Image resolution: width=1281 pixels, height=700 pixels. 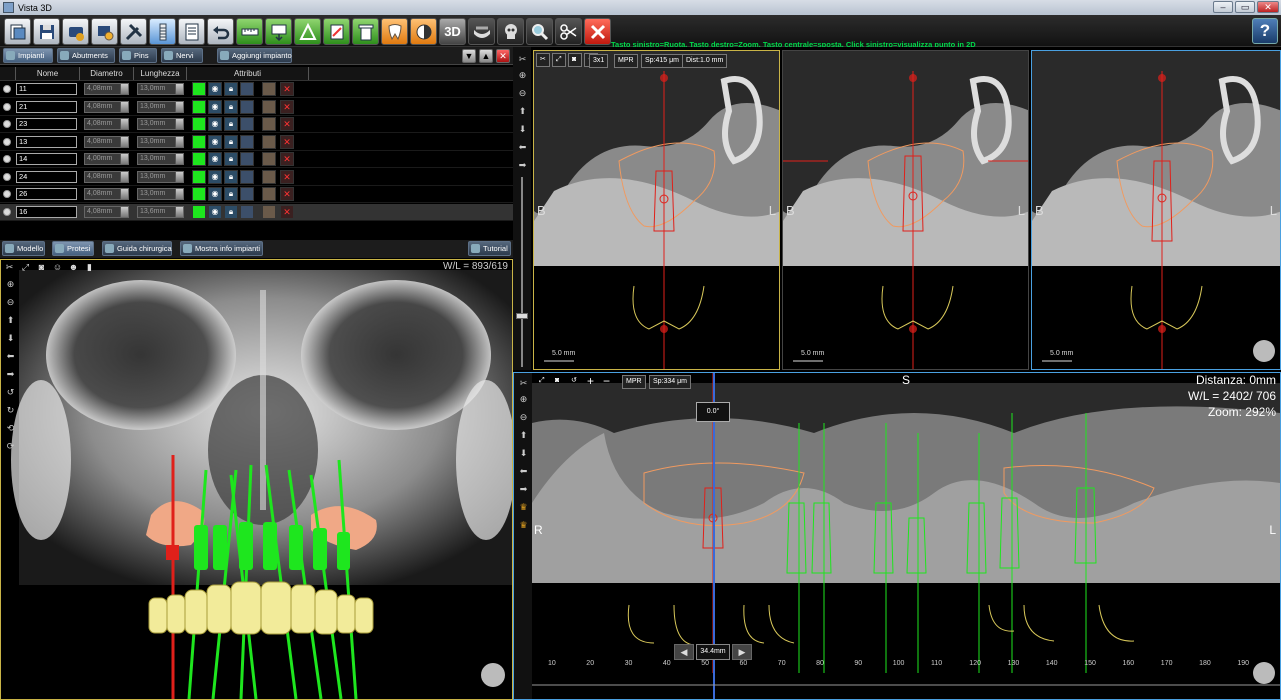 I want to click on contrast-button, so click(x=423, y=31).